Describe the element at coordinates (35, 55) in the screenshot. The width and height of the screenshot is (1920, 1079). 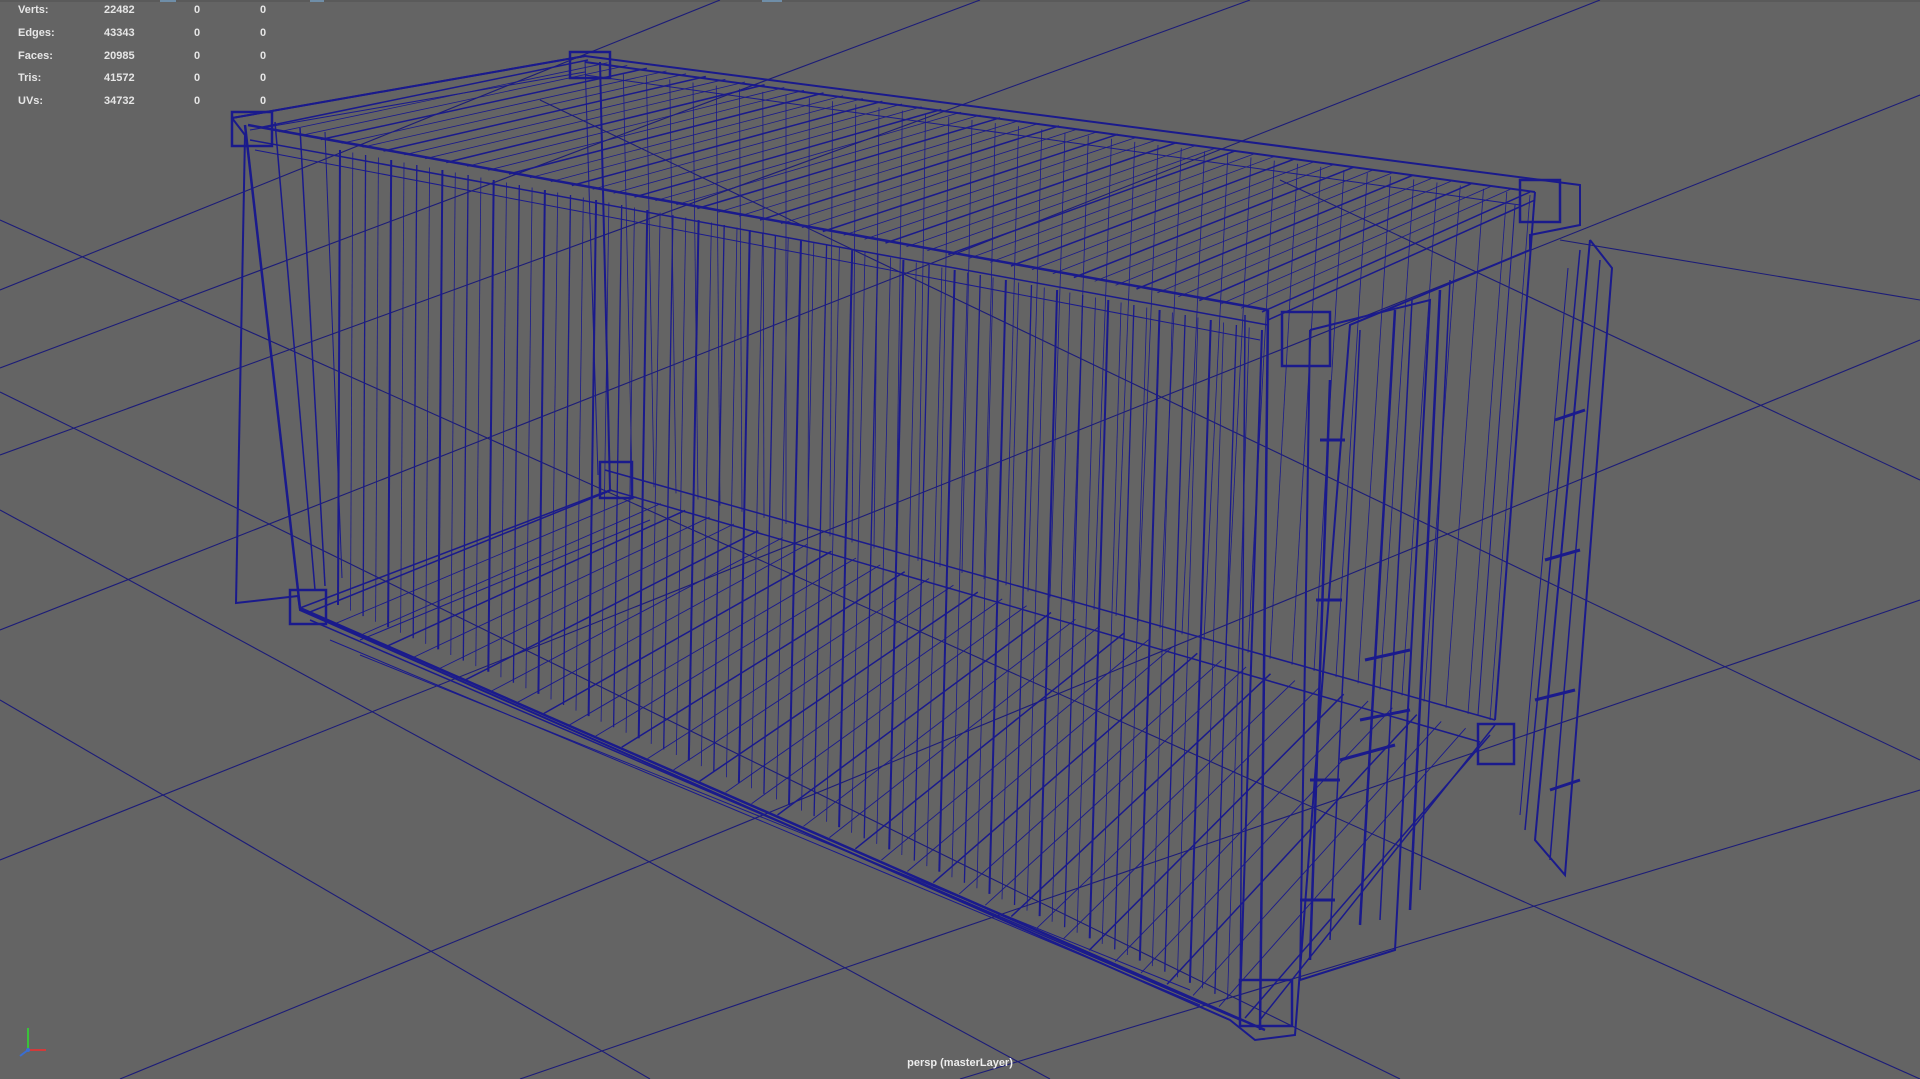
I see `hud-label: Faces:` at that location.